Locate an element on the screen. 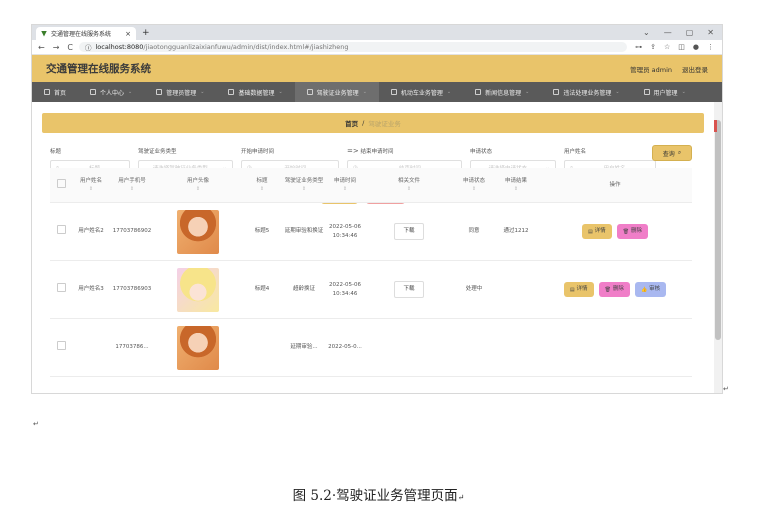 The image size is (757, 521). menu-icon: ⋮ is located at coordinates (710, 47).